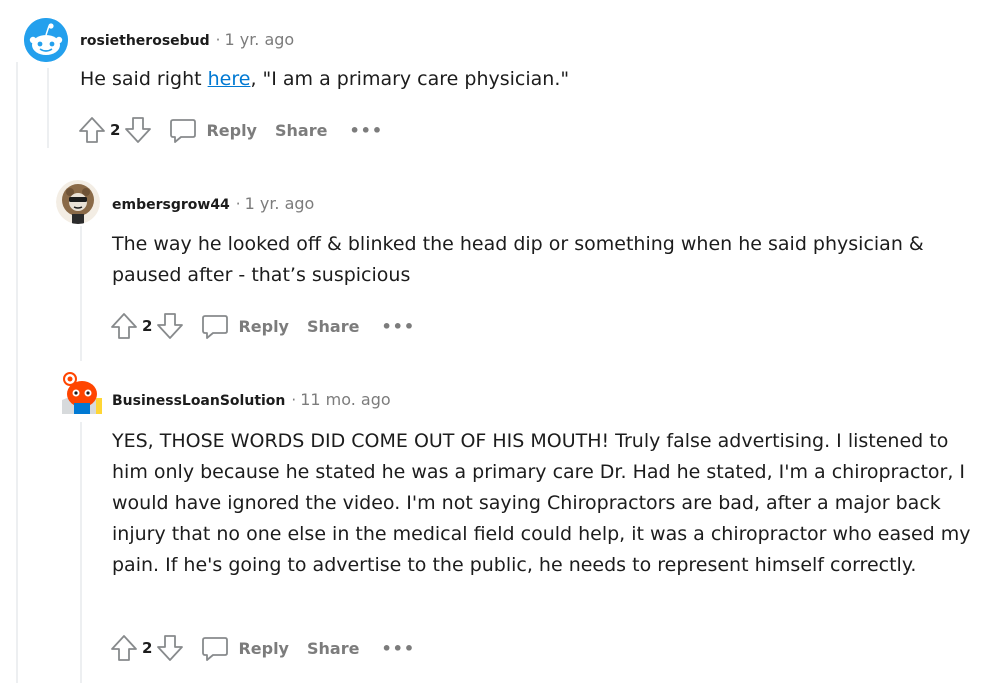  I want to click on author-name: BusinessLoanSolution, so click(198, 401).